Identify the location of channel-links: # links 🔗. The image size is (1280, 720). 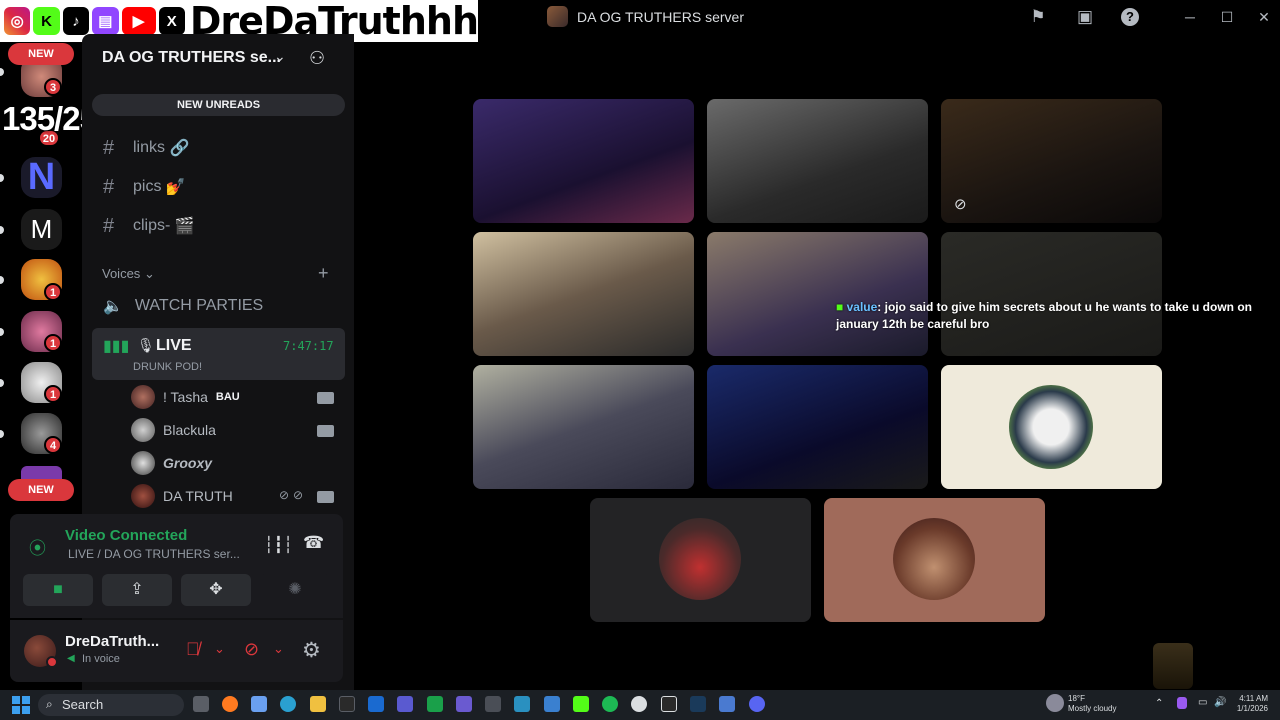
(146, 148).